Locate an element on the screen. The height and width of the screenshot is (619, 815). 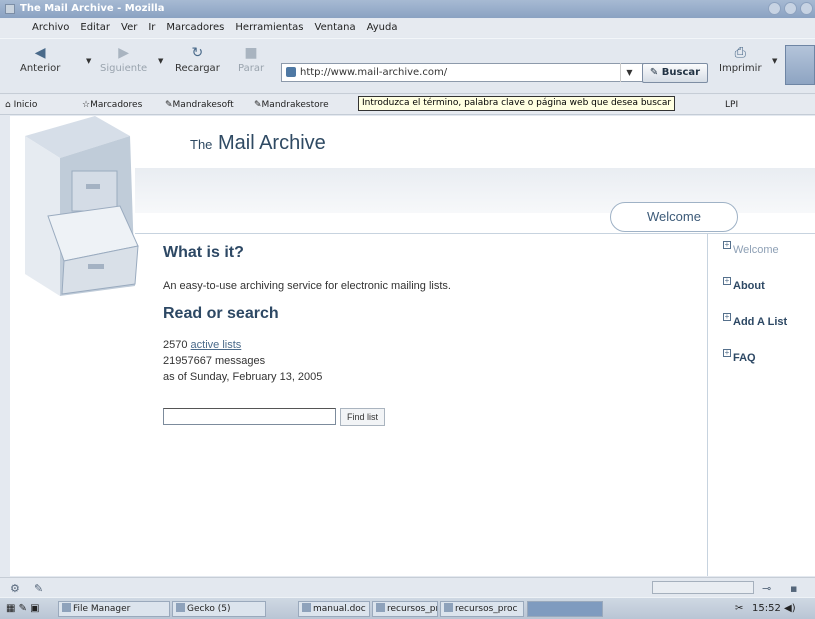
active-lists-link: active lists is located at coordinates (216, 345).